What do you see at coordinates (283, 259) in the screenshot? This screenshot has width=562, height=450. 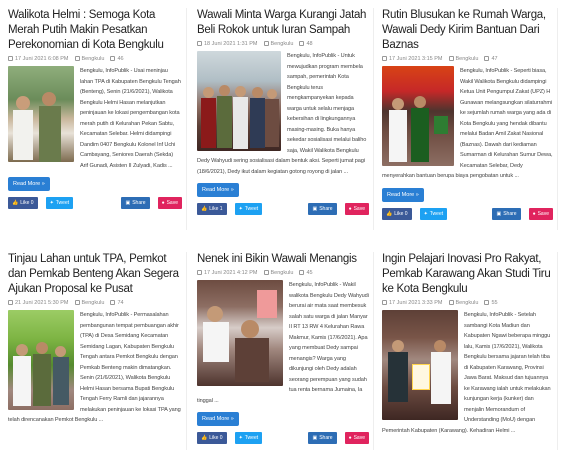 I see `article-title: Nenek ini Bikin Wawali Menangis` at bounding box center [283, 259].